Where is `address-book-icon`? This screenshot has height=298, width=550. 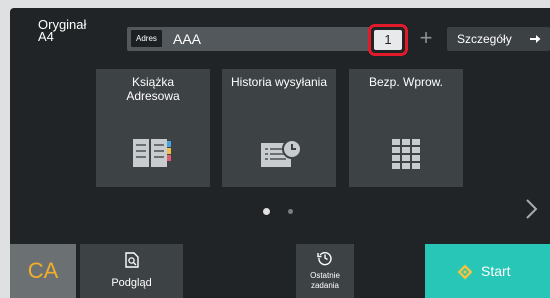 address-book-icon is located at coordinates (152, 153).